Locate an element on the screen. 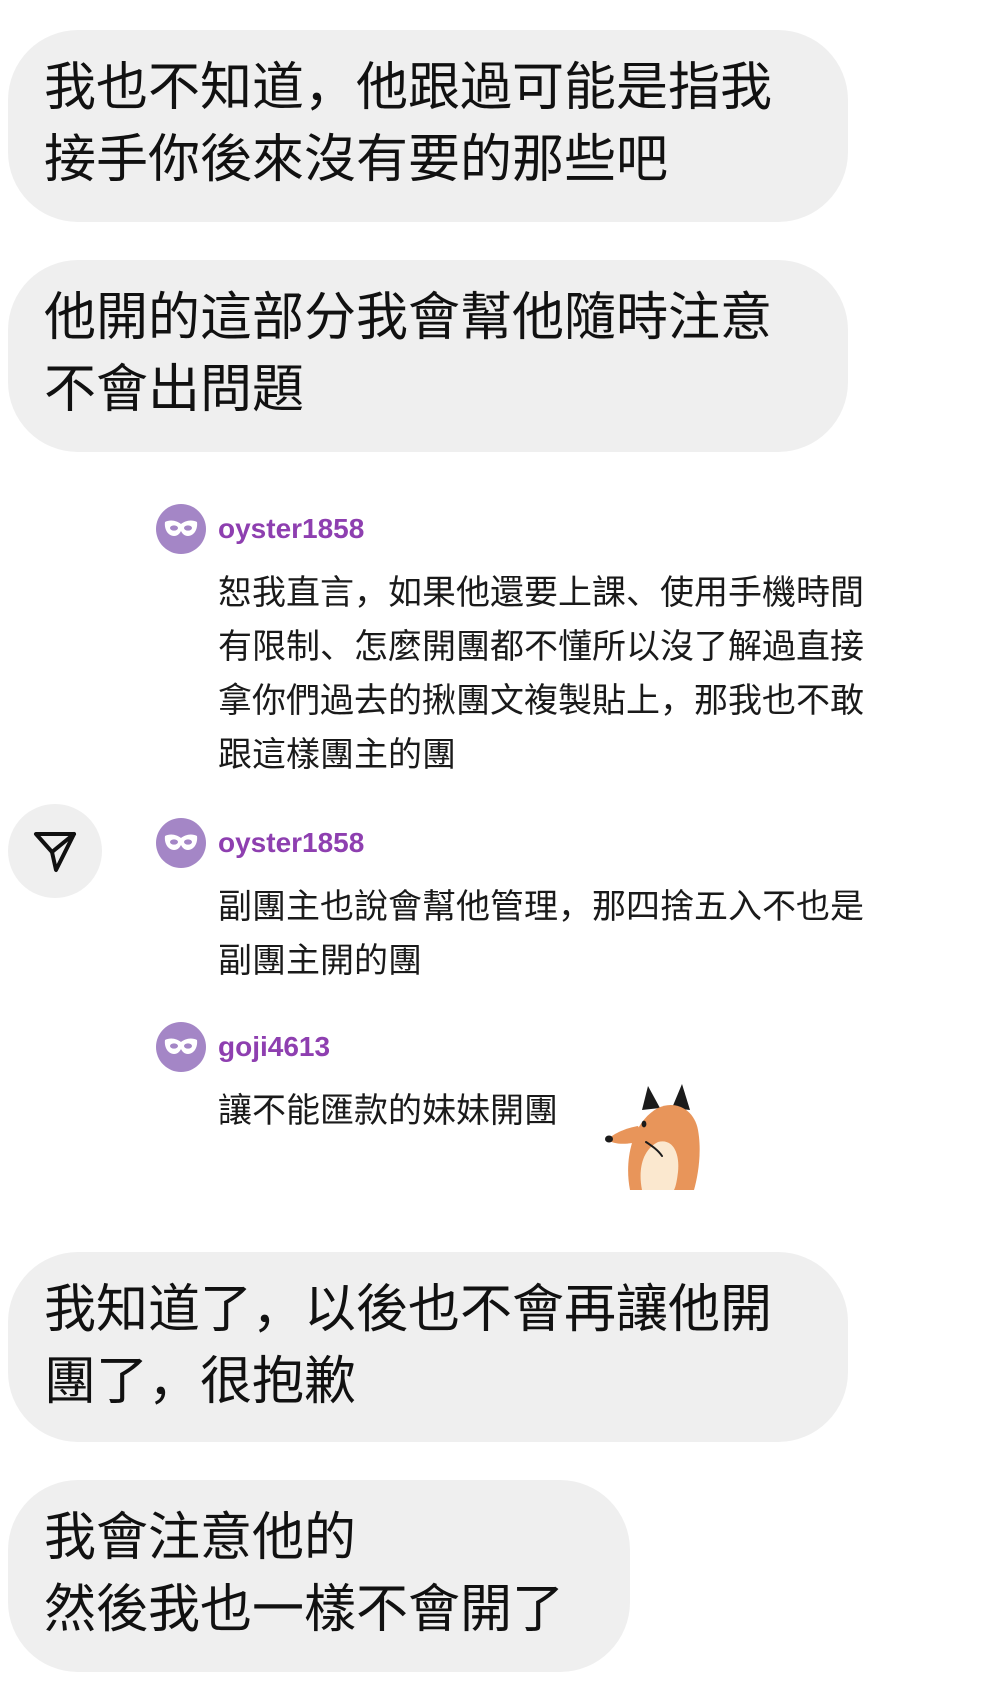  shared-comment: oyster1858 副團主也說會幫他管理，那四捨五入不也是 副團主開的團 is located at coordinates (546, 903).